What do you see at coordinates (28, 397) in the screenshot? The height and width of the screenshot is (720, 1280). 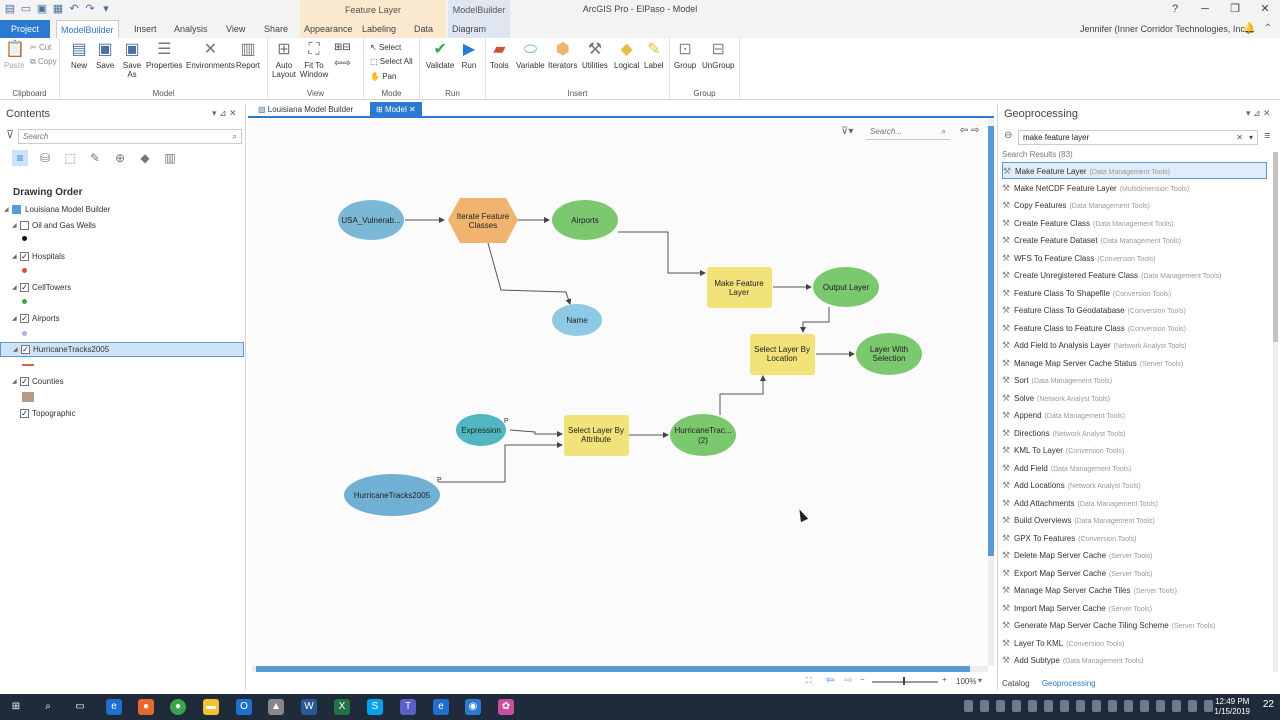 I see `polygon-symbol-icon` at bounding box center [28, 397].